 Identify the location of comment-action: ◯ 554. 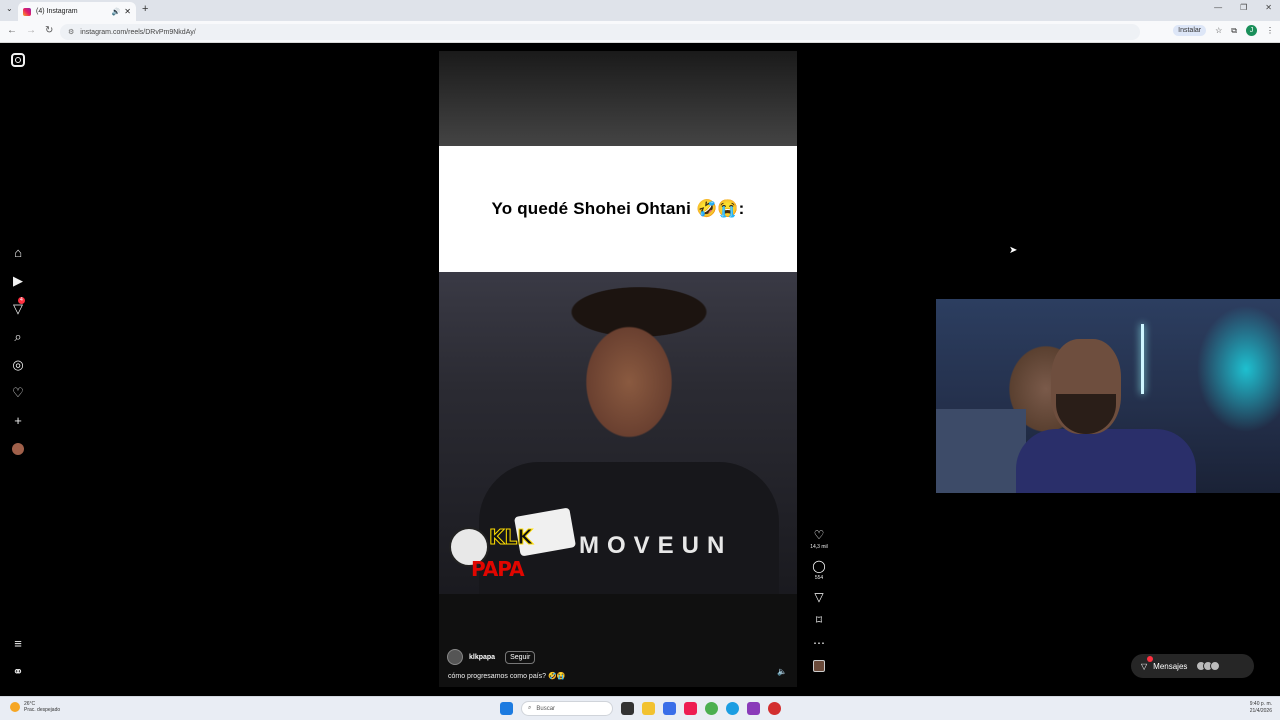
(819, 571).